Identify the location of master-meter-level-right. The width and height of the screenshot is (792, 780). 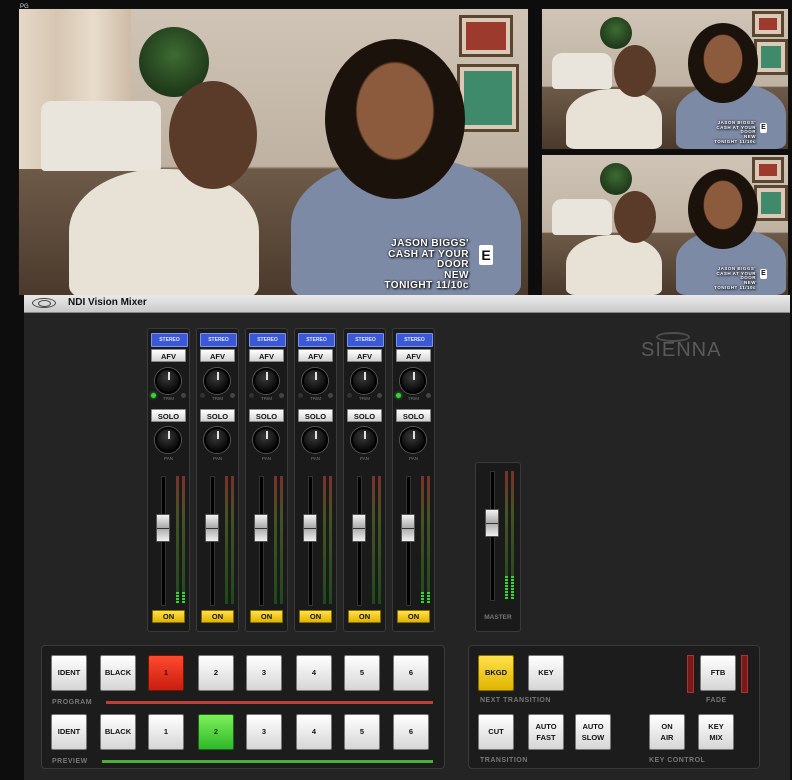
(512, 587).